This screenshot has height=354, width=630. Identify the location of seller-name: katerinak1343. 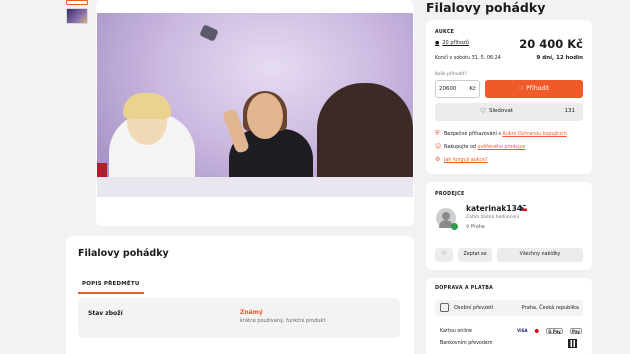
(496, 208).